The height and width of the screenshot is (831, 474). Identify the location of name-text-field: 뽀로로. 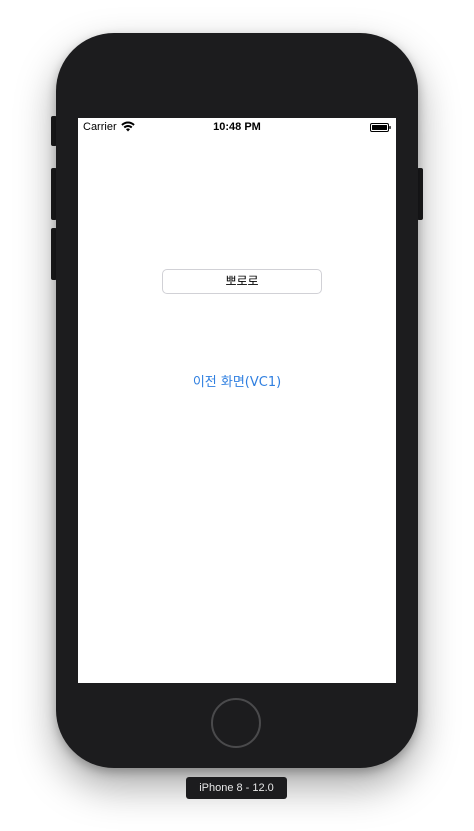
(242, 281).